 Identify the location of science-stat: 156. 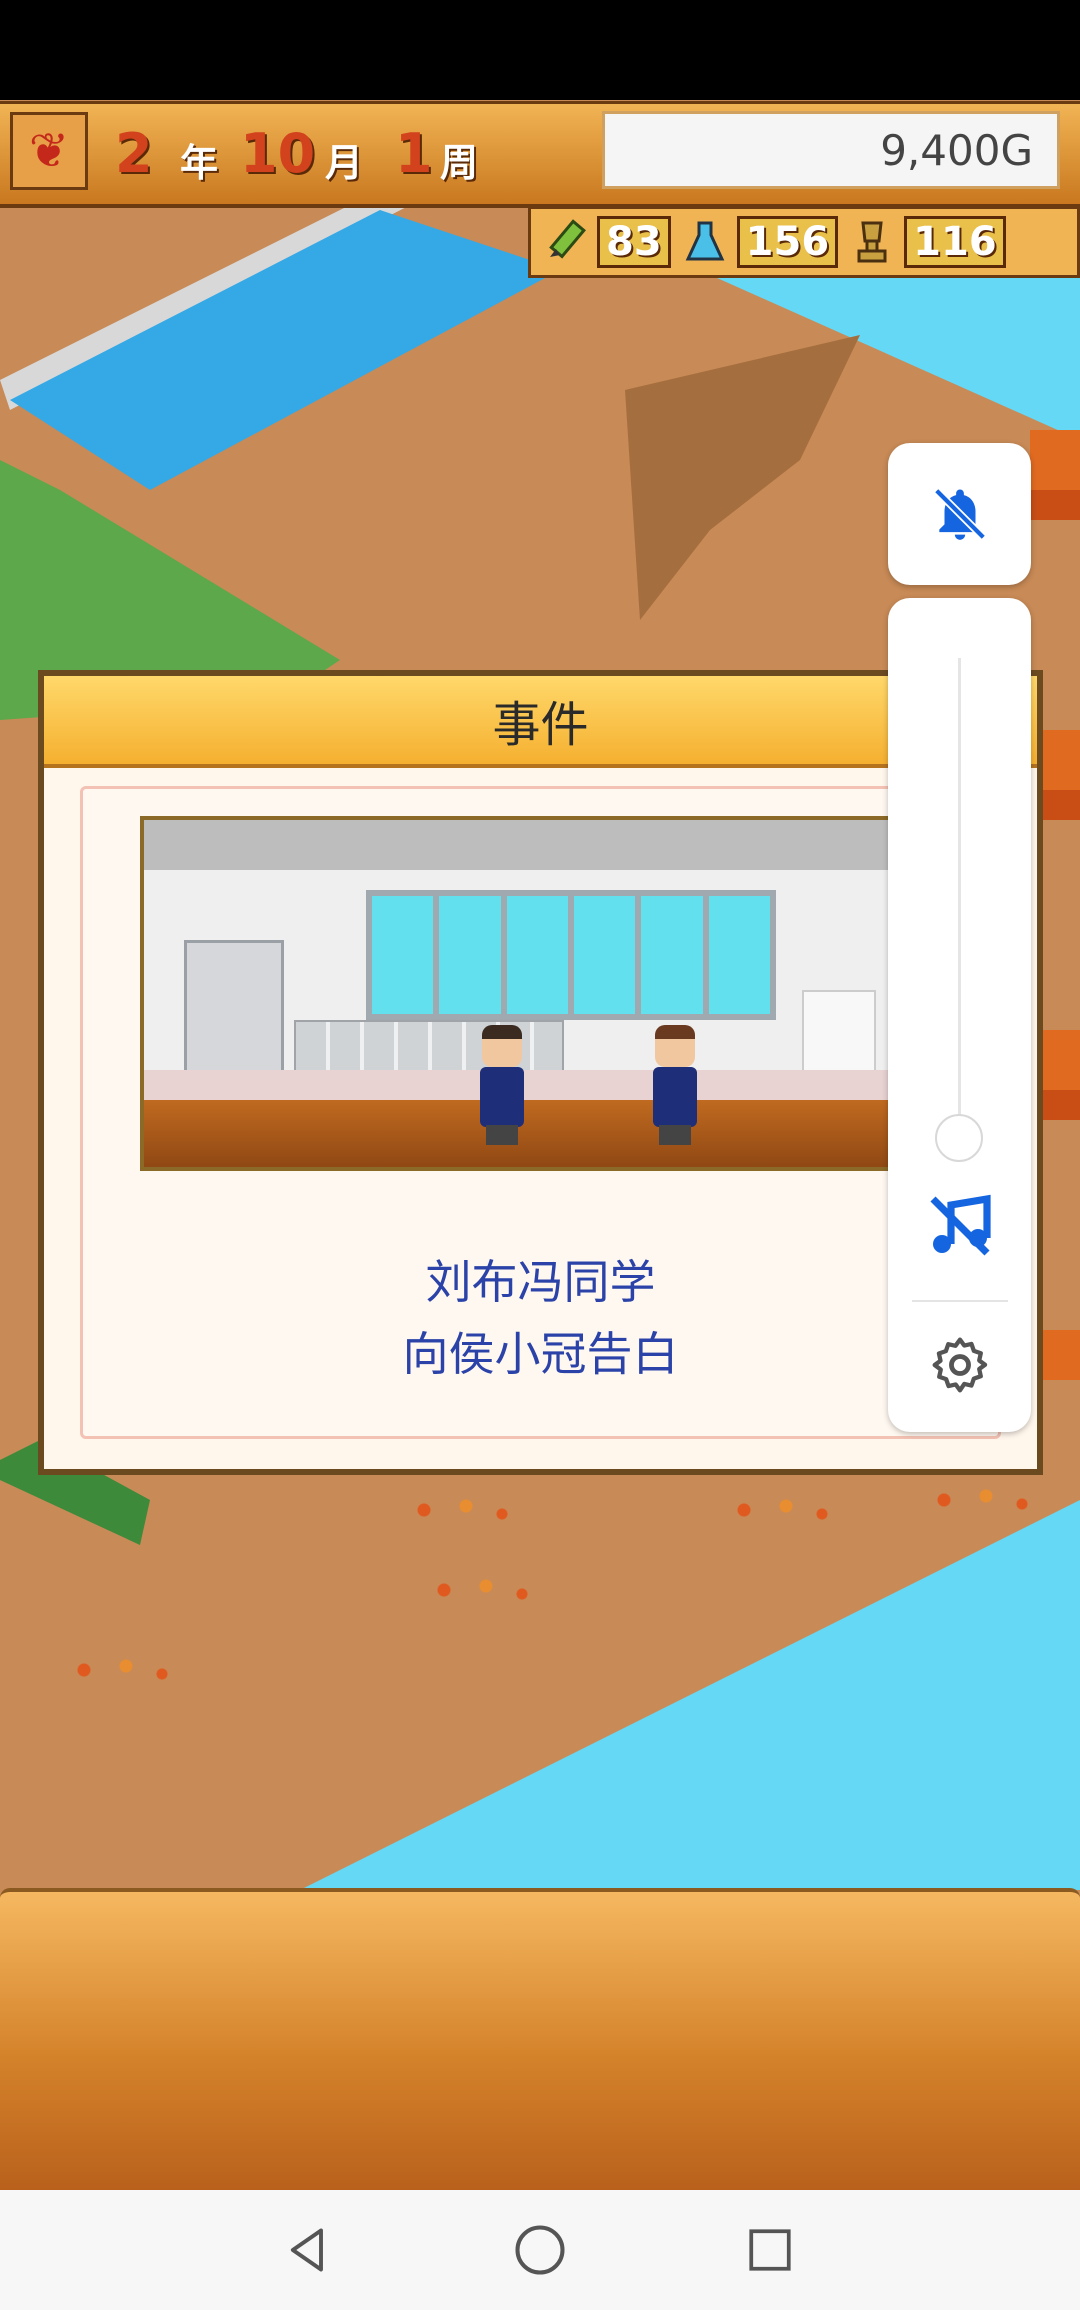
(787, 242).